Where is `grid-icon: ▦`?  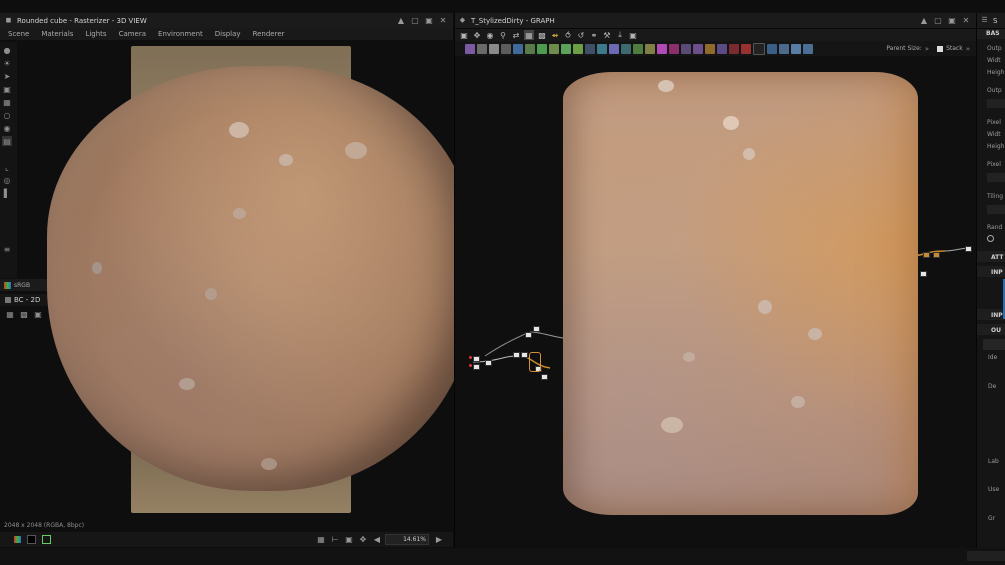 grid-icon: ▦ is located at coordinates (321, 539).